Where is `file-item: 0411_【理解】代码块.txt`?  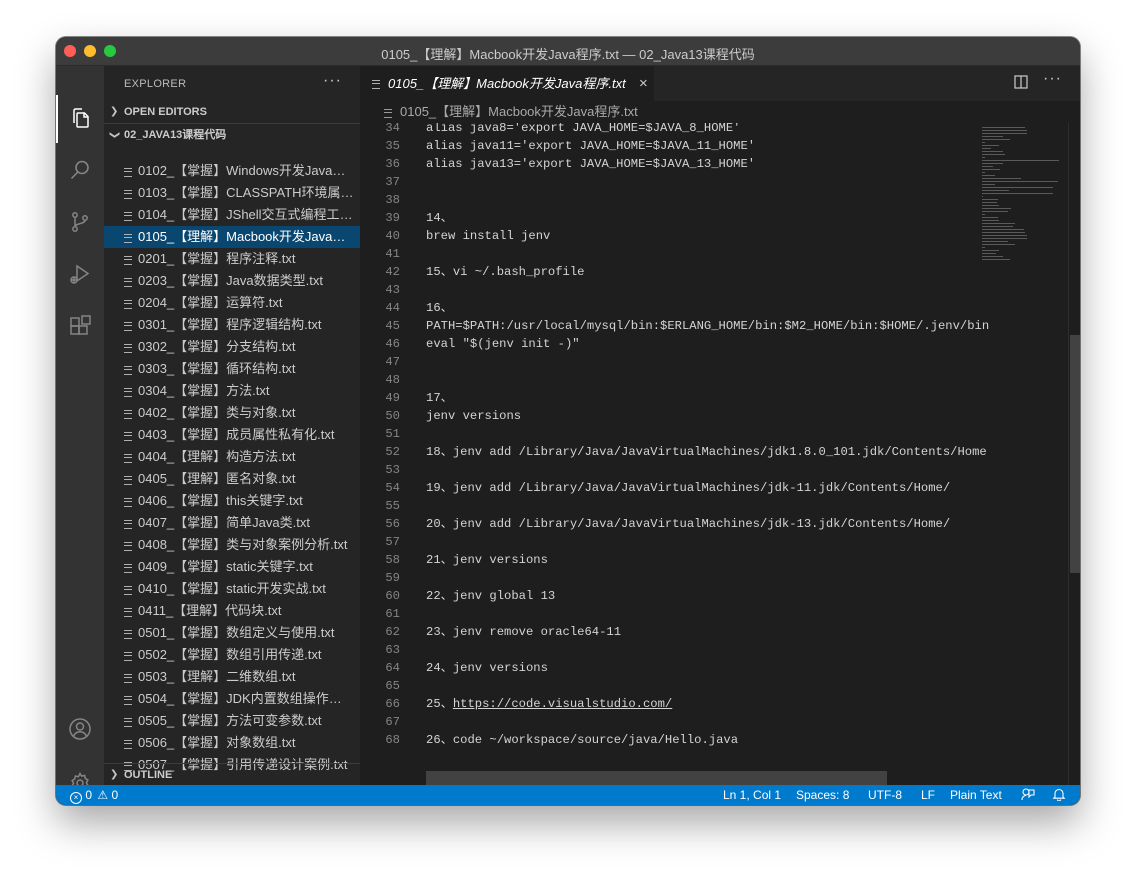 file-item: 0411_【理解】代码块.txt is located at coordinates (232, 611).